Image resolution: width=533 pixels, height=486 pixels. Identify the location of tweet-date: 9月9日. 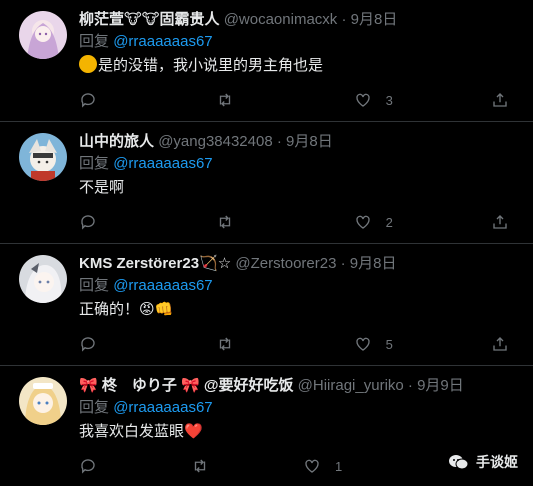
(440, 385).